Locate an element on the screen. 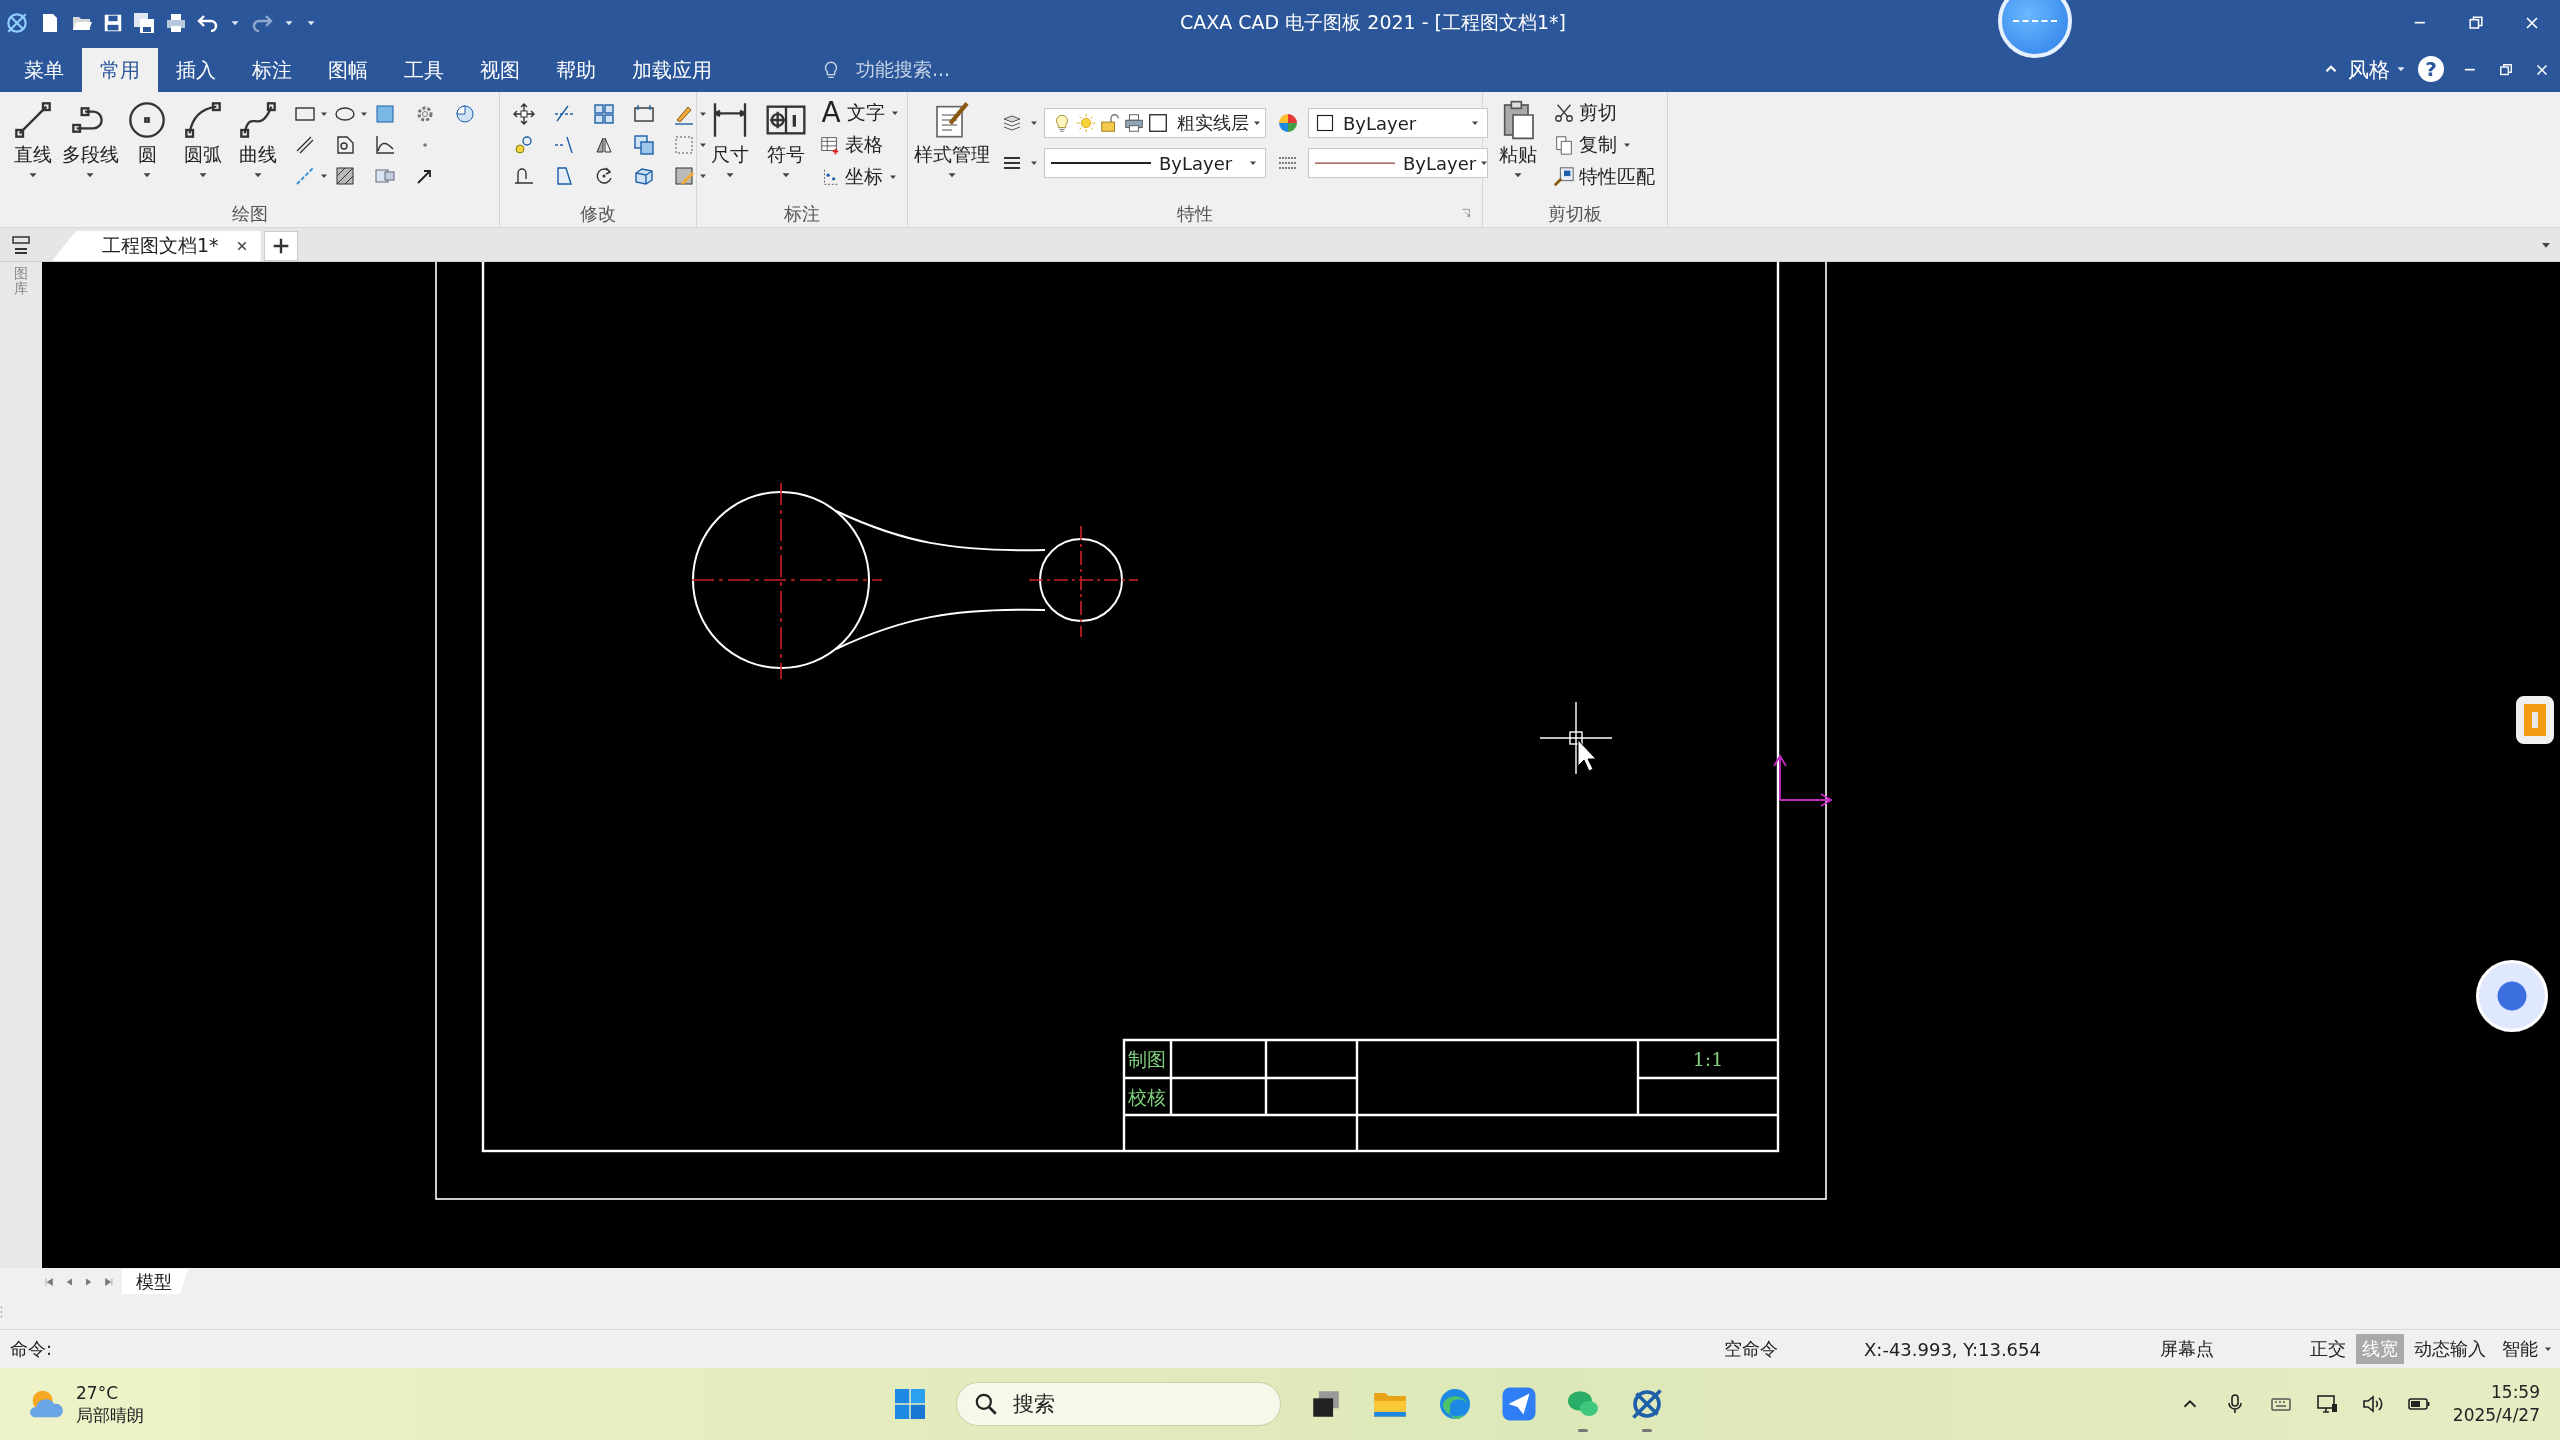 The width and height of the screenshot is (2560, 1440). save-all-icon is located at coordinates (144, 23).